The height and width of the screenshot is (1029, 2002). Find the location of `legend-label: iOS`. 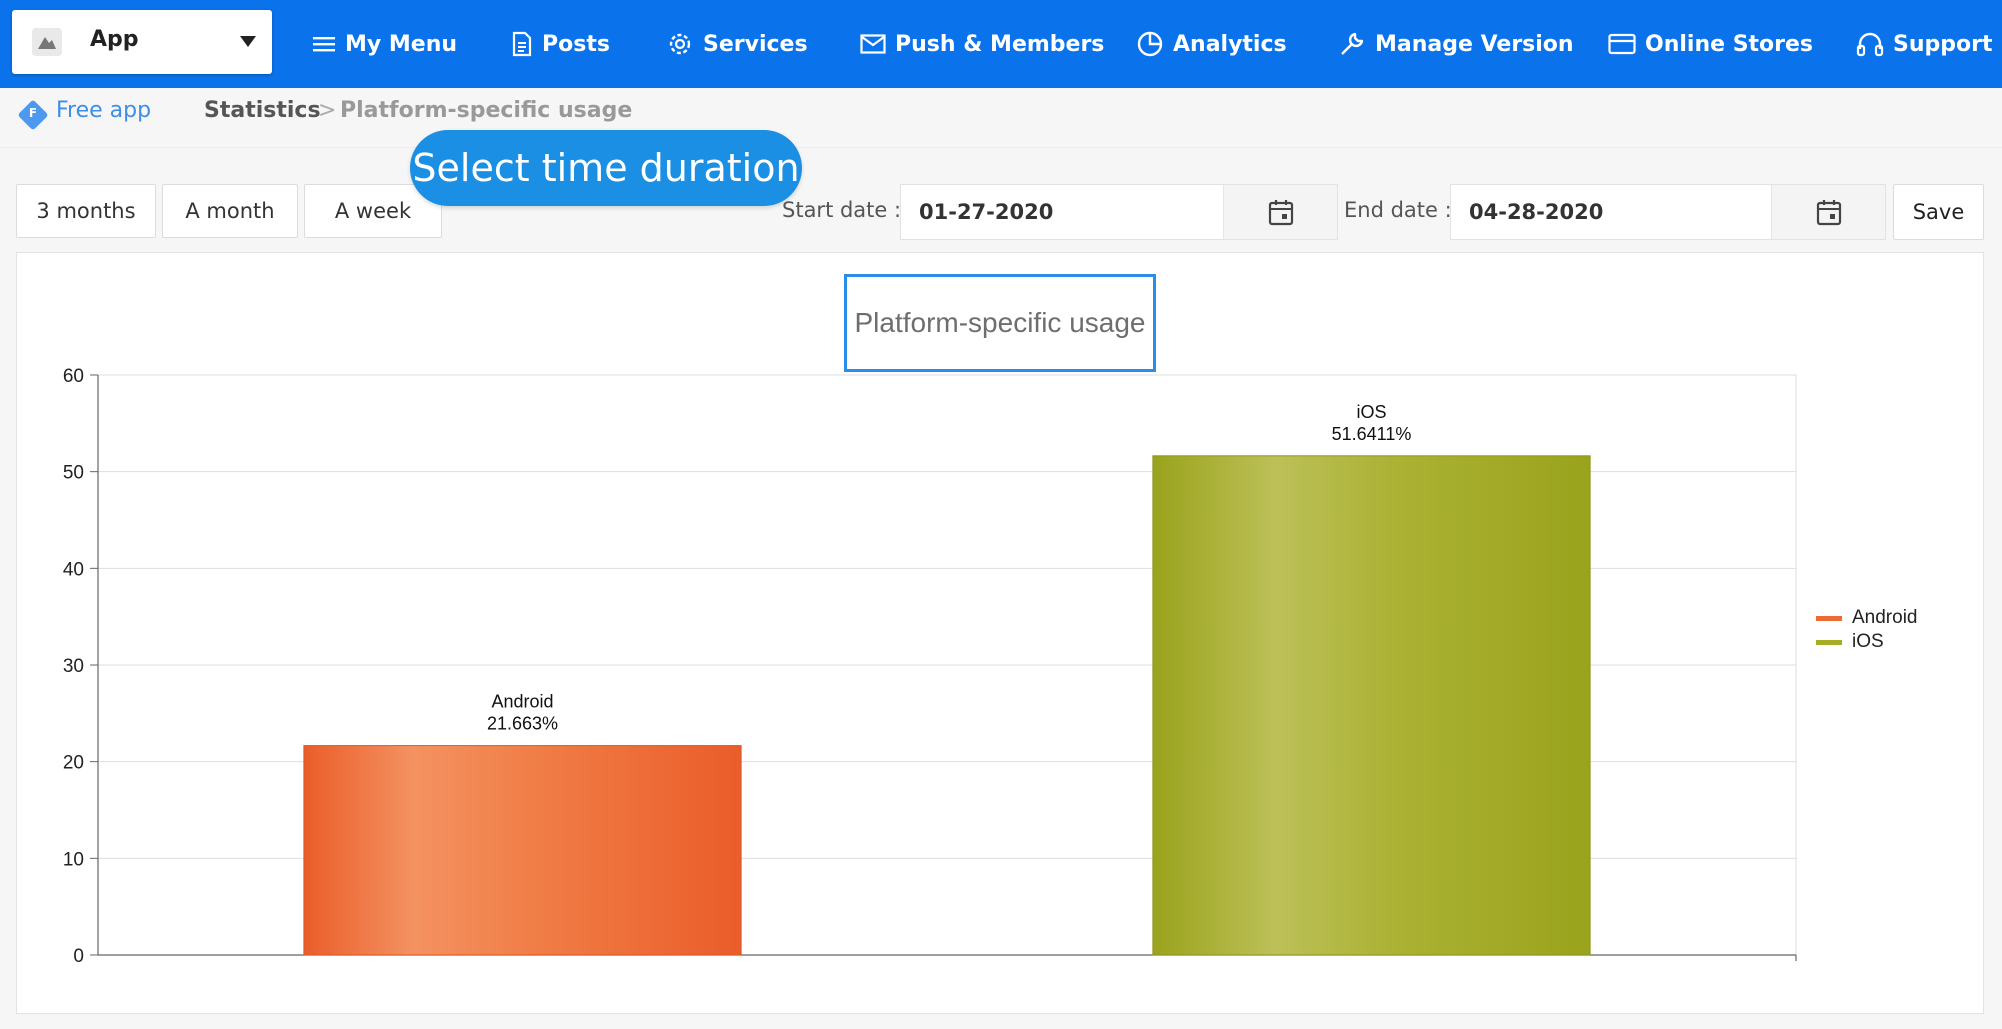

legend-label: iOS is located at coordinates (1868, 641).